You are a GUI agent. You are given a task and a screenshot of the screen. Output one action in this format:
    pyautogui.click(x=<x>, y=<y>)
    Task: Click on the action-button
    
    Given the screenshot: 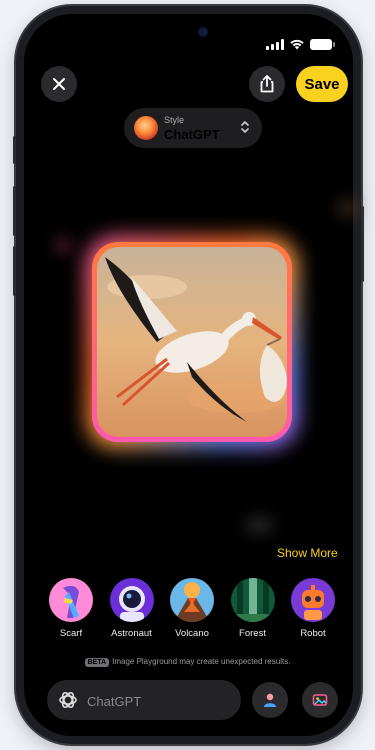 What is the action you would take?
    pyautogui.click(x=14, y=150)
    